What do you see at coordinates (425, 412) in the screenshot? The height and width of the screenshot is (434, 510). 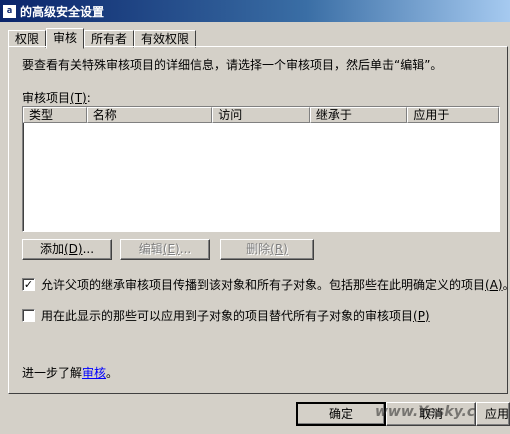 I see `watermark: www.Yesky.c` at bounding box center [425, 412].